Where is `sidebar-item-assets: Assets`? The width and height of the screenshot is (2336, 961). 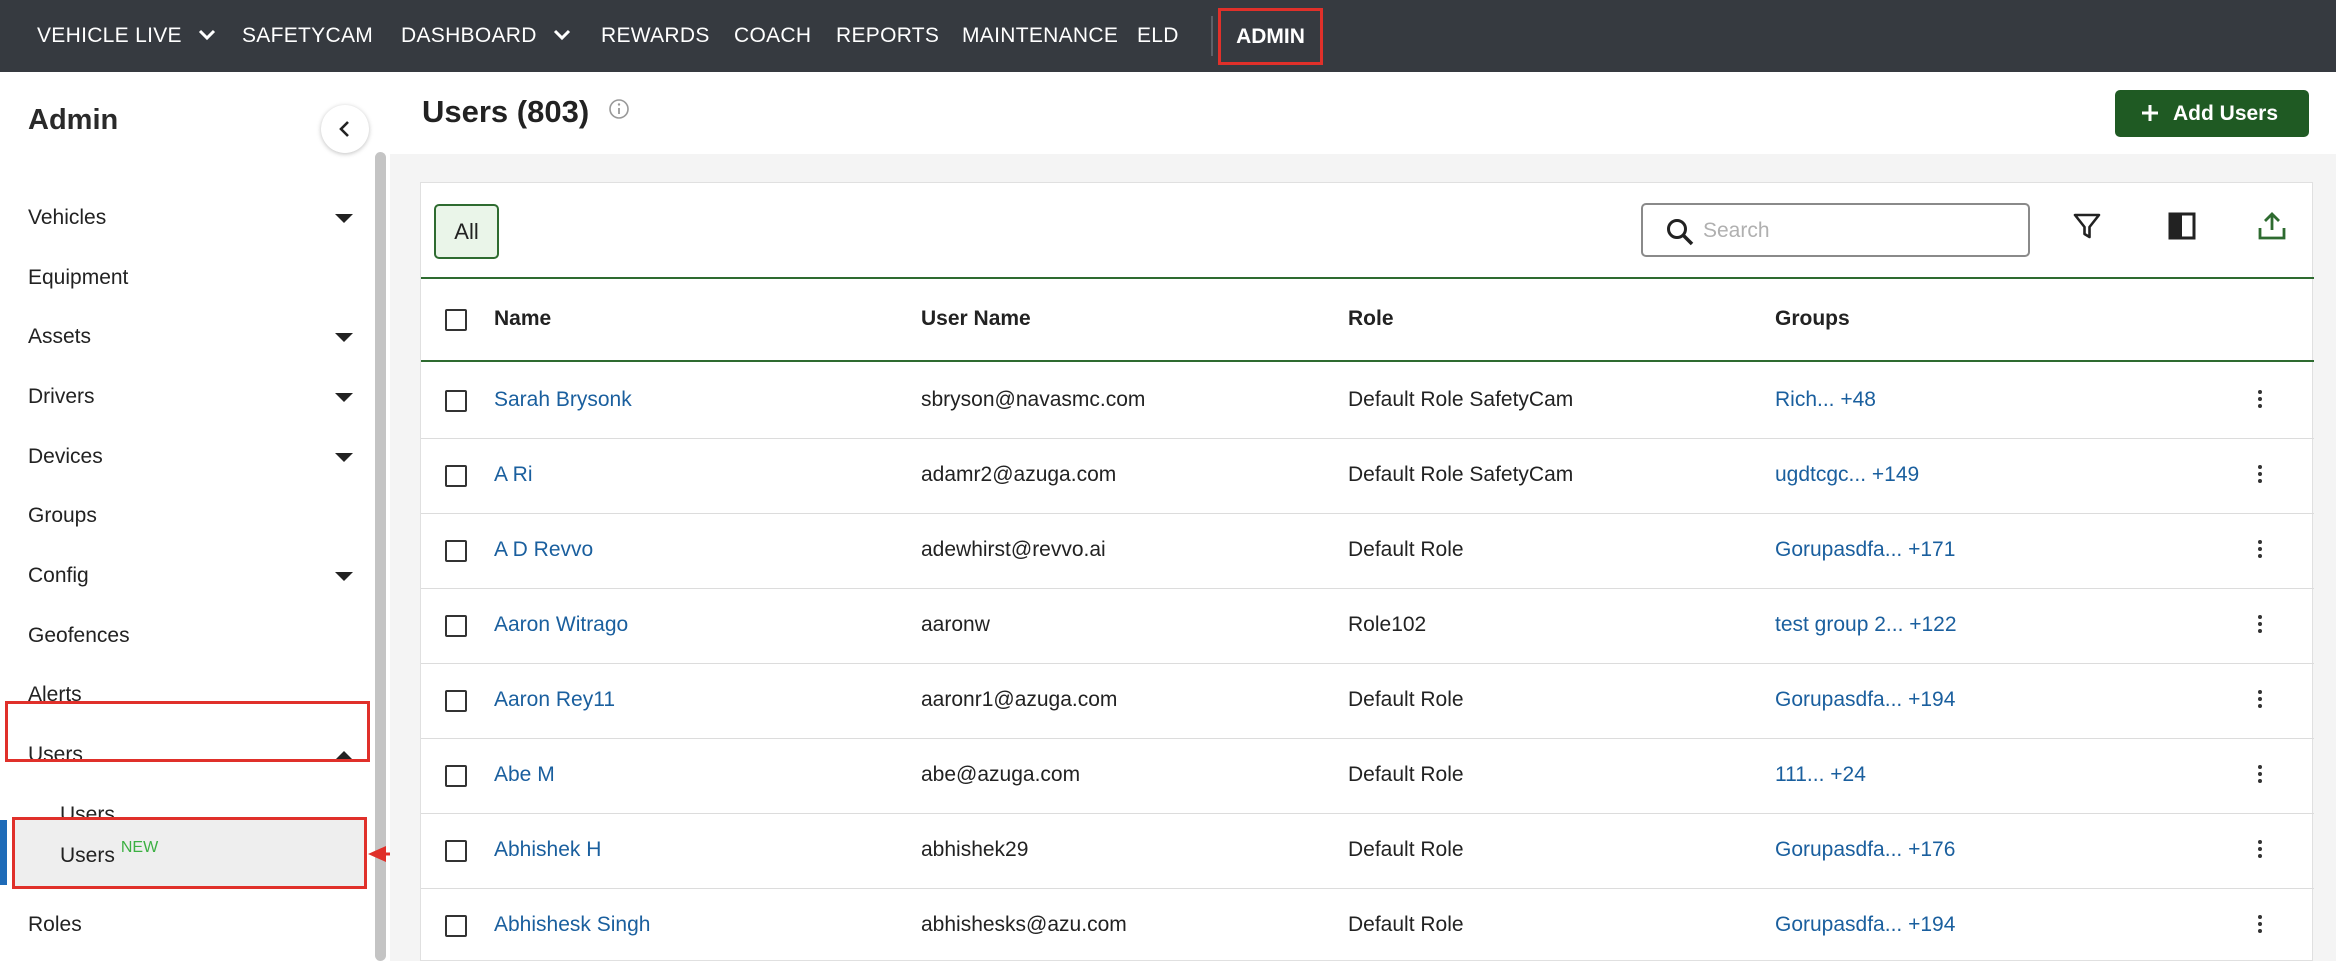
sidebar-item-assets: Assets is located at coordinates (185, 338).